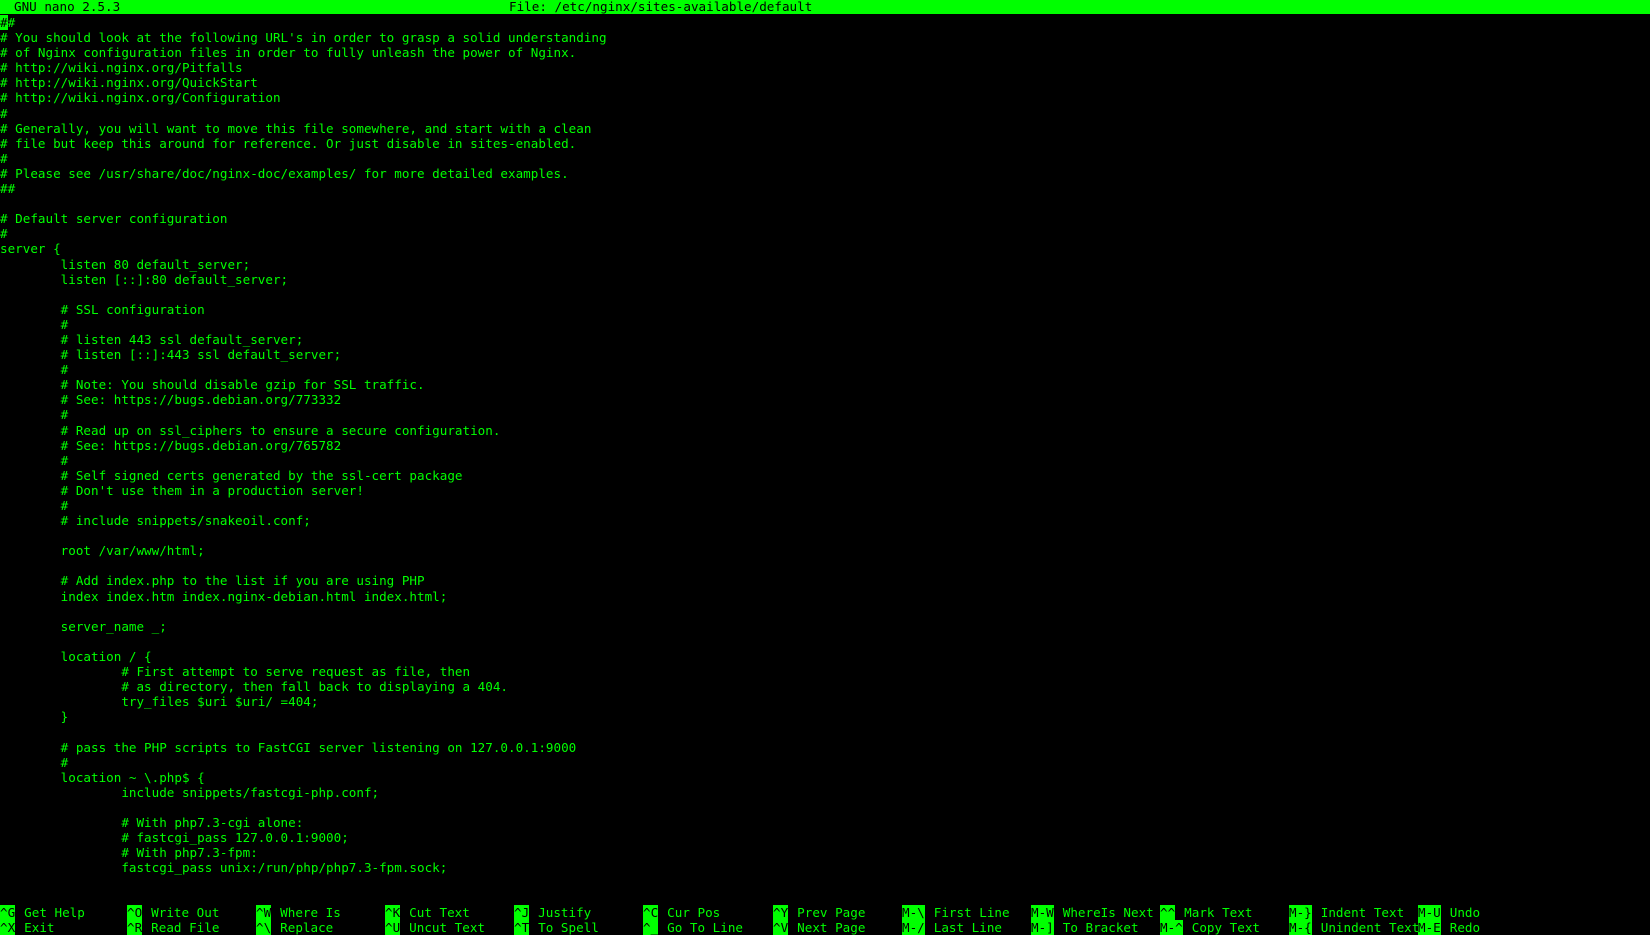 The width and height of the screenshot is (1650, 935). Describe the element at coordinates (310, 912) in the screenshot. I see `shortcut-label: Where Is` at that location.